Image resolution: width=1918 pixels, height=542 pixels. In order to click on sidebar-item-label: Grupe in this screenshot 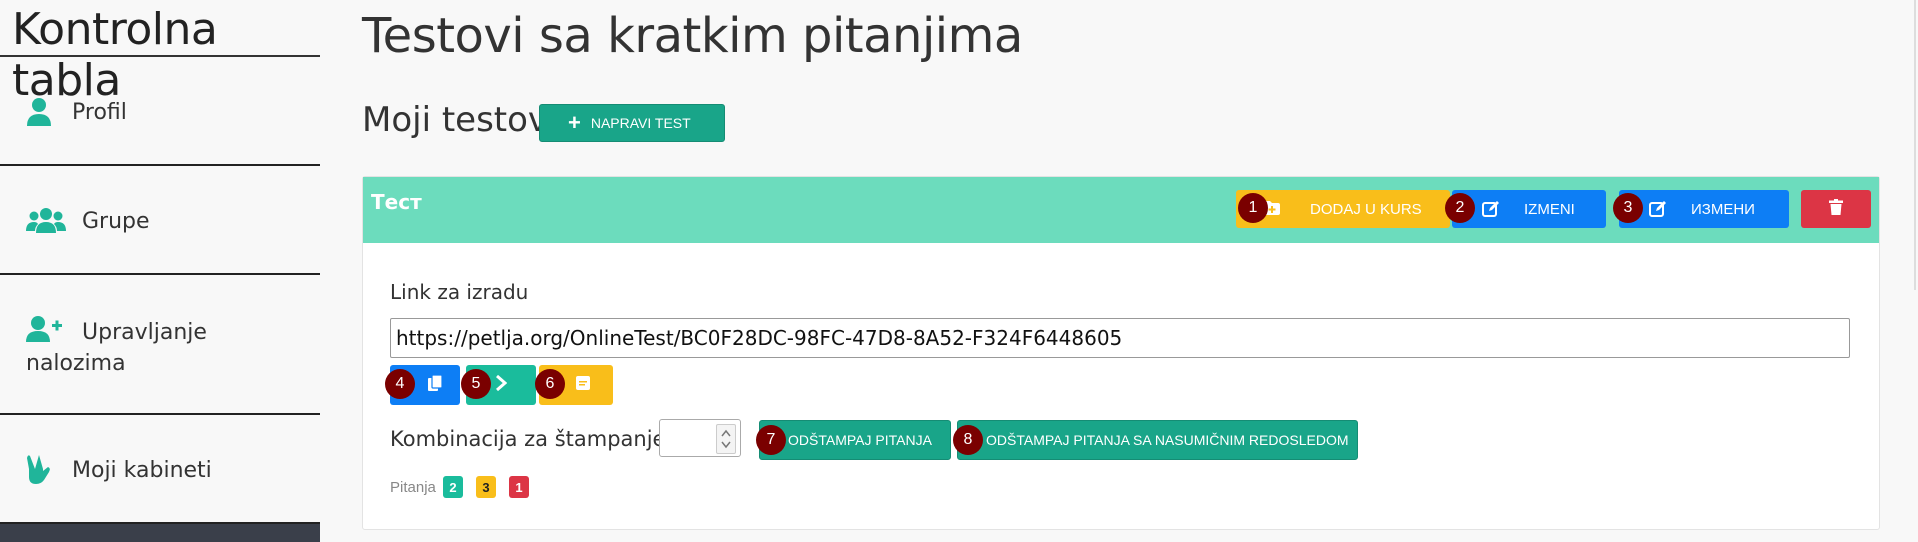, I will do `click(116, 221)`.